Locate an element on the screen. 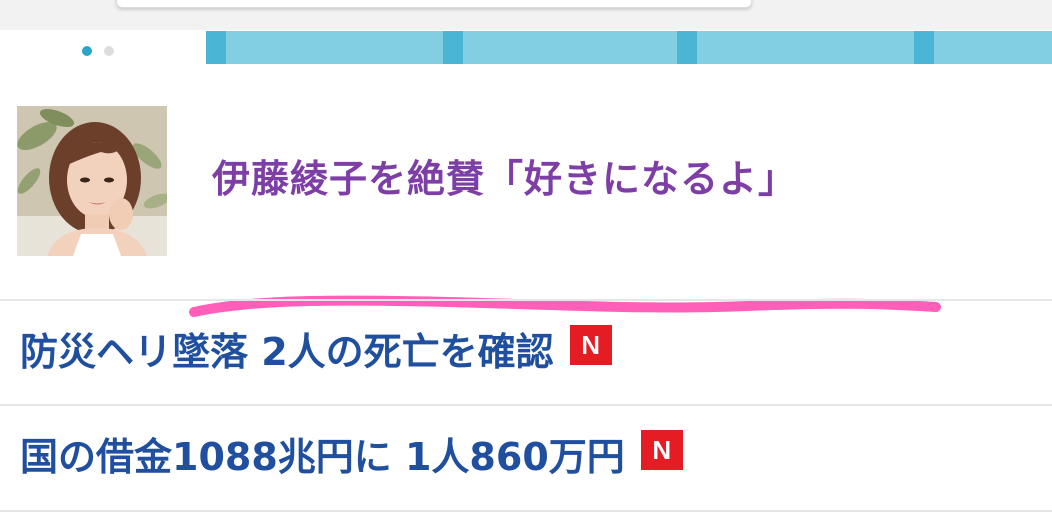 The height and width of the screenshot is (528, 1052). search-box is located at coordinates (434, 4).